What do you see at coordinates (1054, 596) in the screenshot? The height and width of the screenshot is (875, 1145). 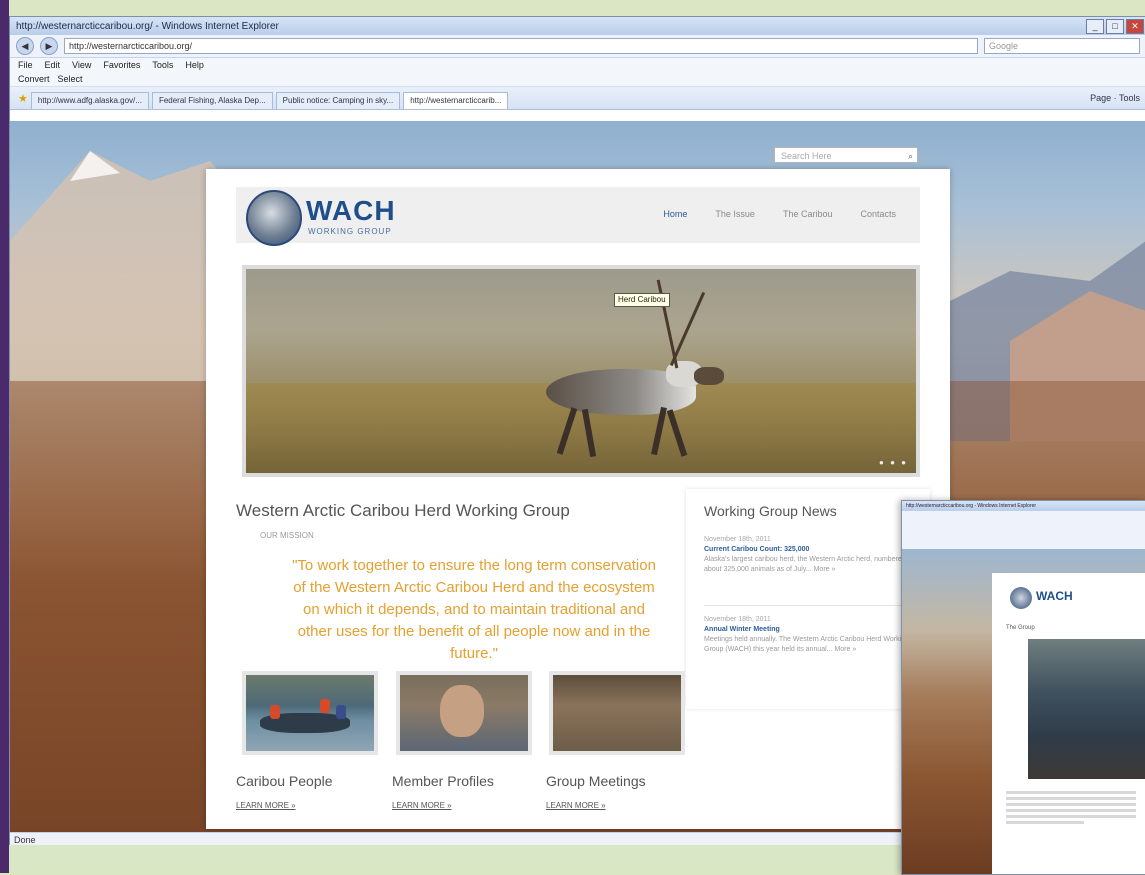 I see `overlay-logo-text: WACH` at bounding box center [1054, 596].